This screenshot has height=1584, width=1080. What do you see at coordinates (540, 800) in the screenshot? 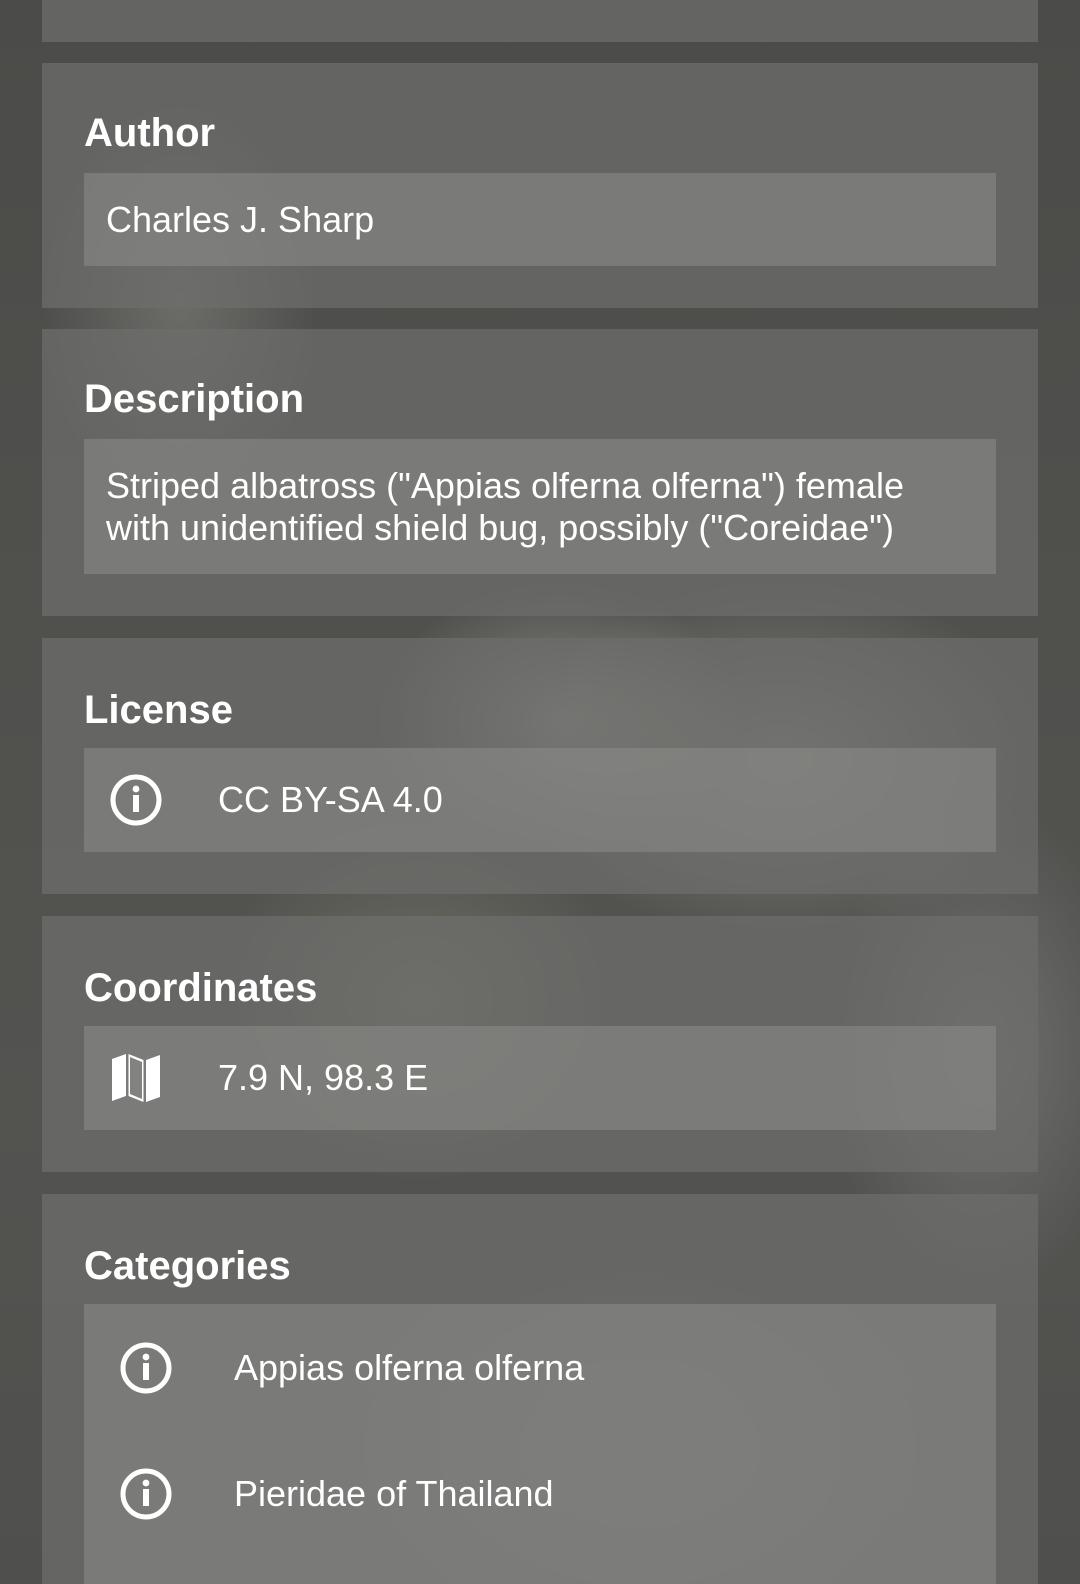
I see `license-field: CC BY-SA 4.0` at bounding box center [540, 800].